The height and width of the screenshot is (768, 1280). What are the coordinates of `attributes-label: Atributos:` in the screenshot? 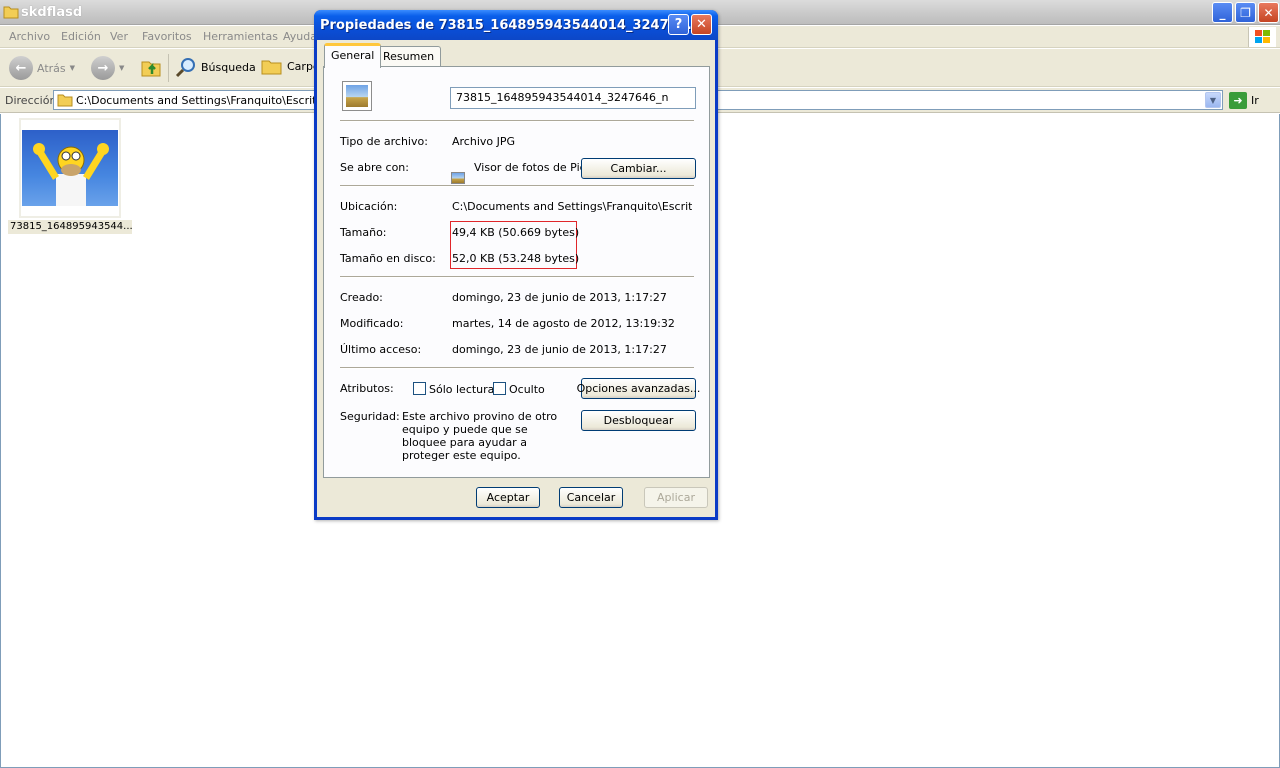 It's located at (367, 388).